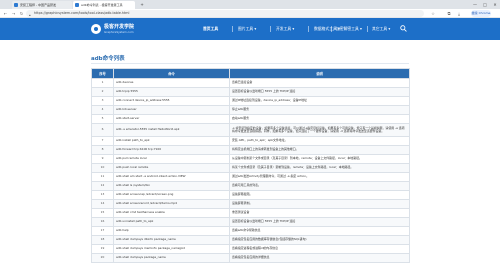  What do you see at coordinates (381, 29) in the screenshot?
I see `menu-other-tools: 其它工具 ▾` at bounding box center [381, 29].